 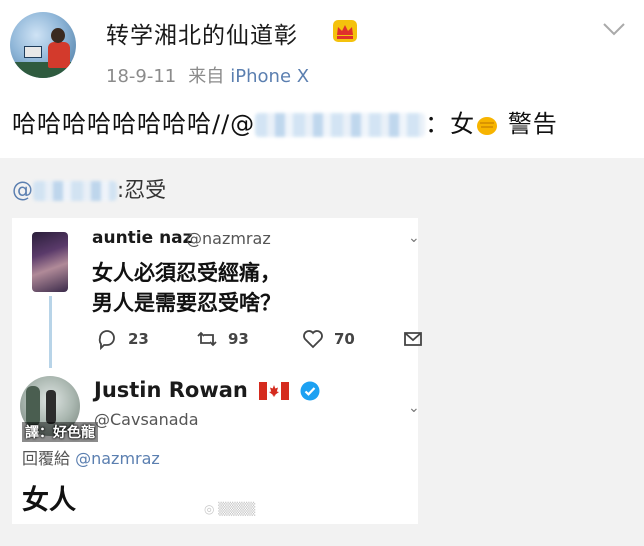 I want to click on canada-flag-icon, so click(x=274, y=391).